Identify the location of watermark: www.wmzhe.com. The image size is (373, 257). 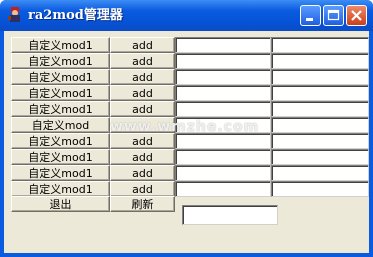
(185, 127).